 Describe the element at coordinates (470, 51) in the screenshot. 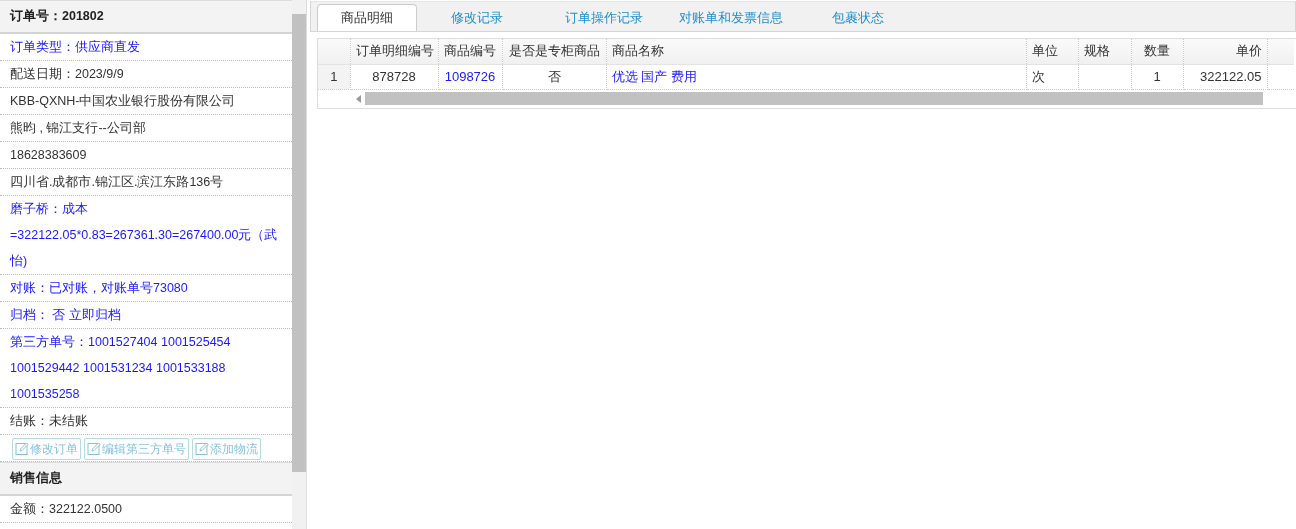

I see `column-header: 商品编号` at that location.